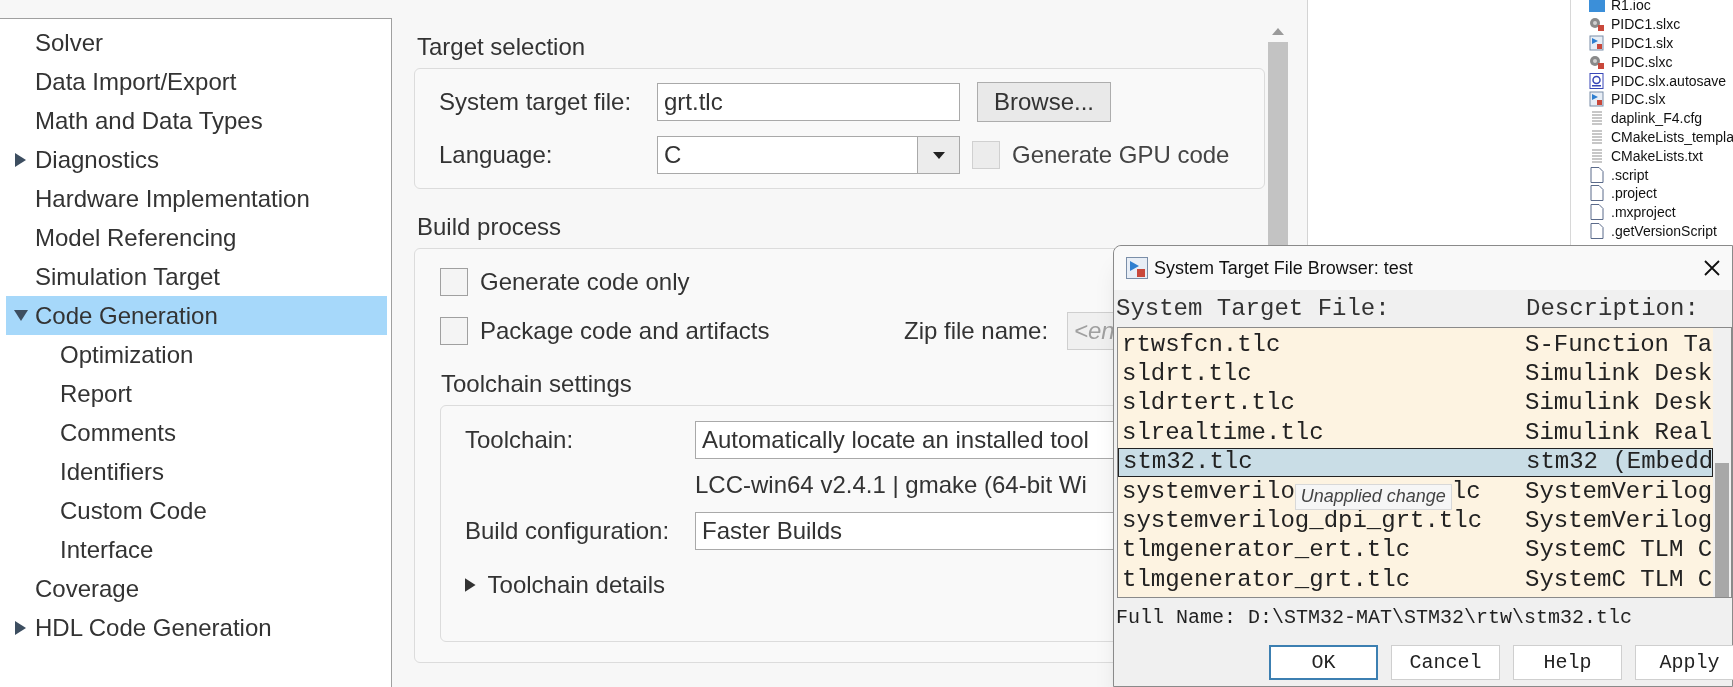 This screenshot has height=687, width=1733. Describe the element at coordinates (1722, 462) in the screenshot. I see `scrollbar` at that location.